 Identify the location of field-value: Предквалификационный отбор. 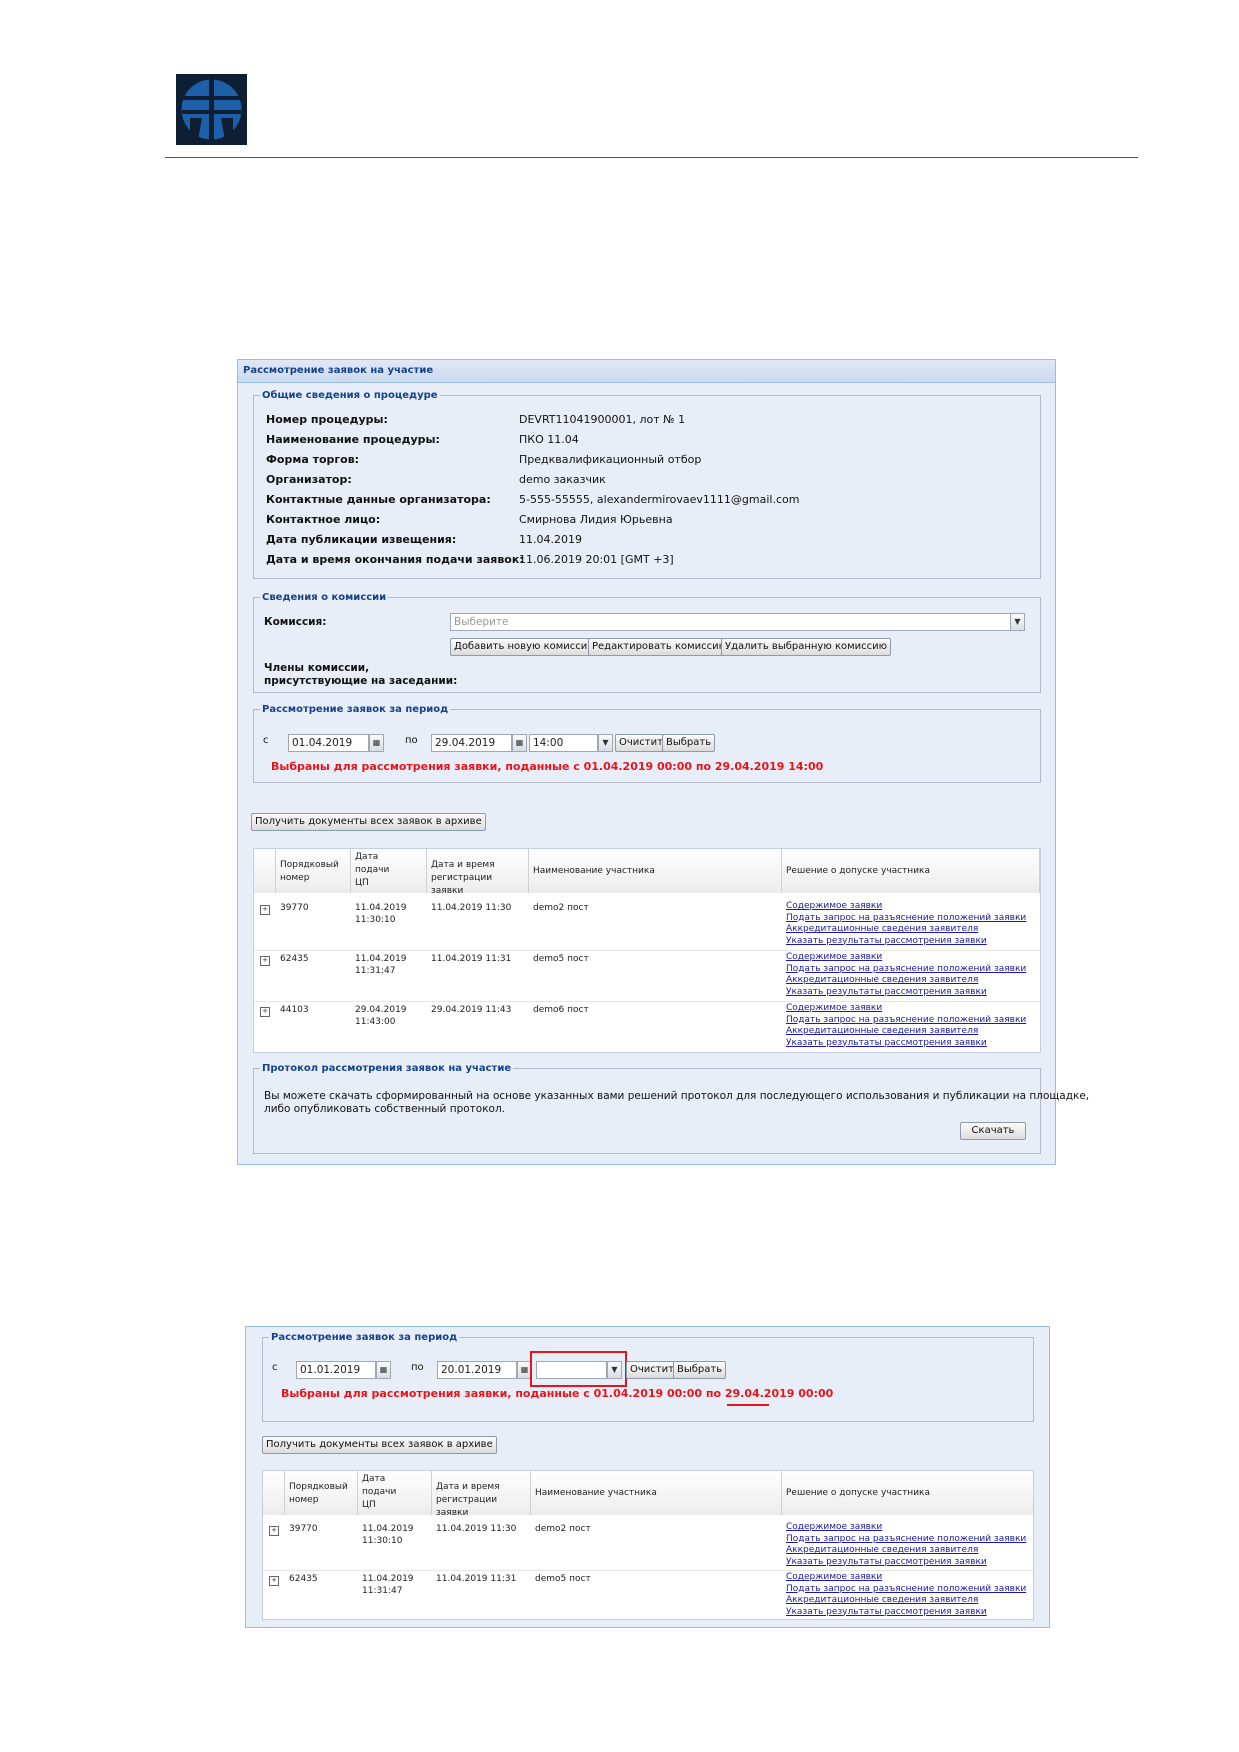
(610, 459).